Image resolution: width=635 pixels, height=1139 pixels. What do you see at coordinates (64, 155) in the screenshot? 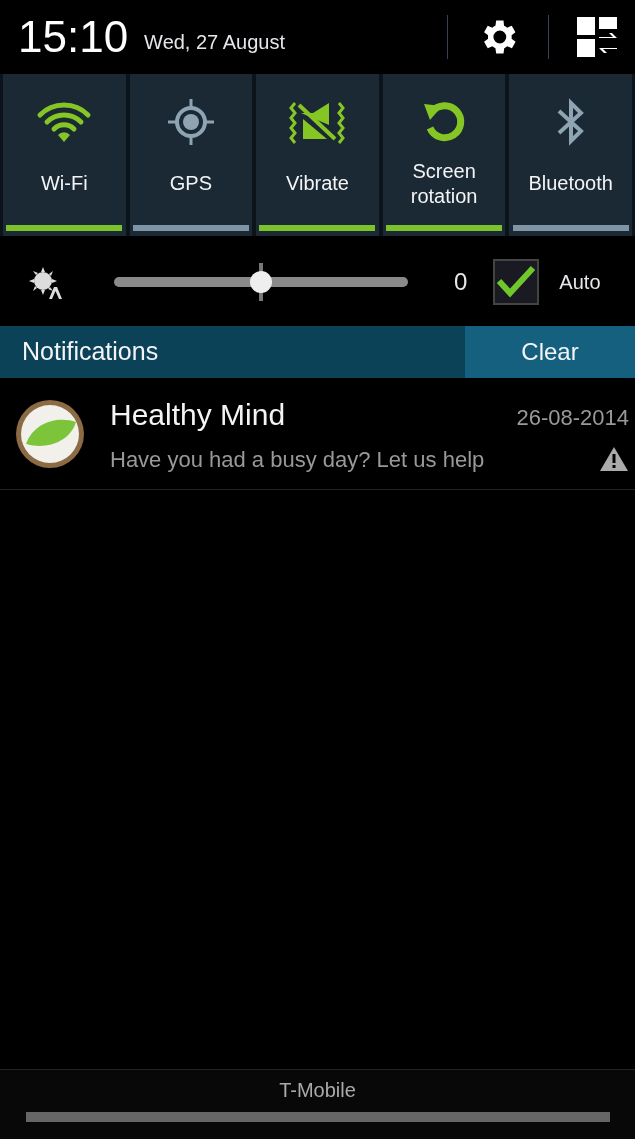
I see `toggle-tile: Wi-Fi` at bounding box center [64, 155].